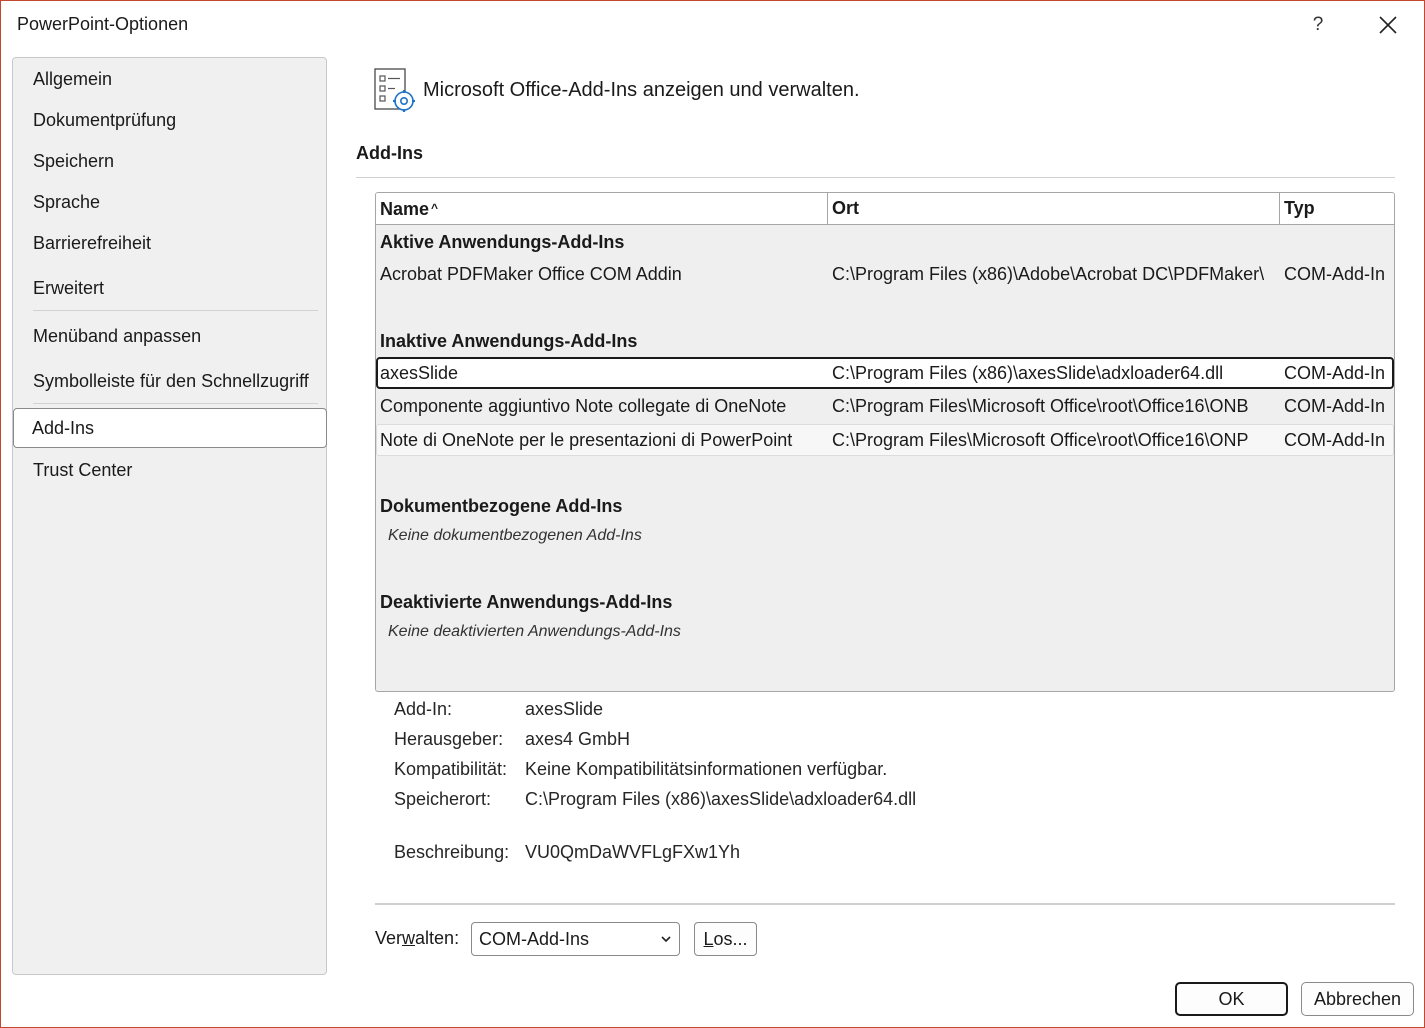 The image size is (1425, 1028). I want to click on manage-label-part: alten:, so click(437, 938).